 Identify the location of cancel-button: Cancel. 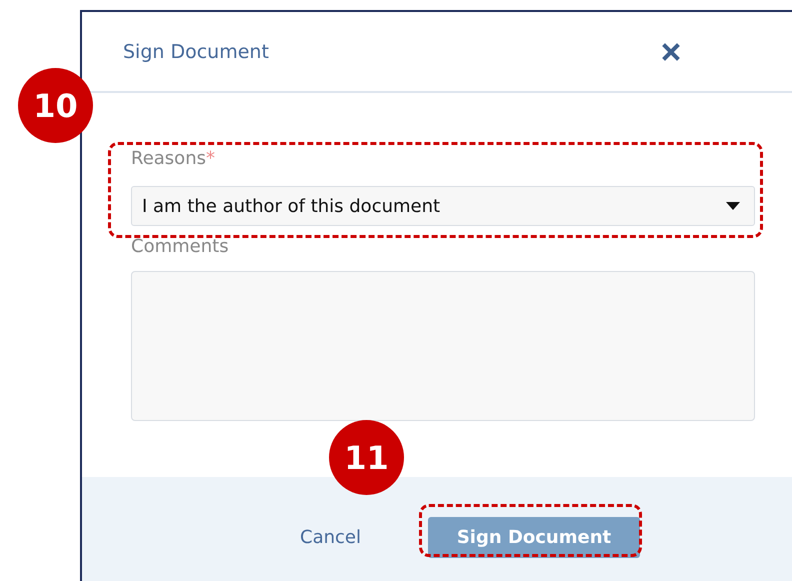
(330, 537).